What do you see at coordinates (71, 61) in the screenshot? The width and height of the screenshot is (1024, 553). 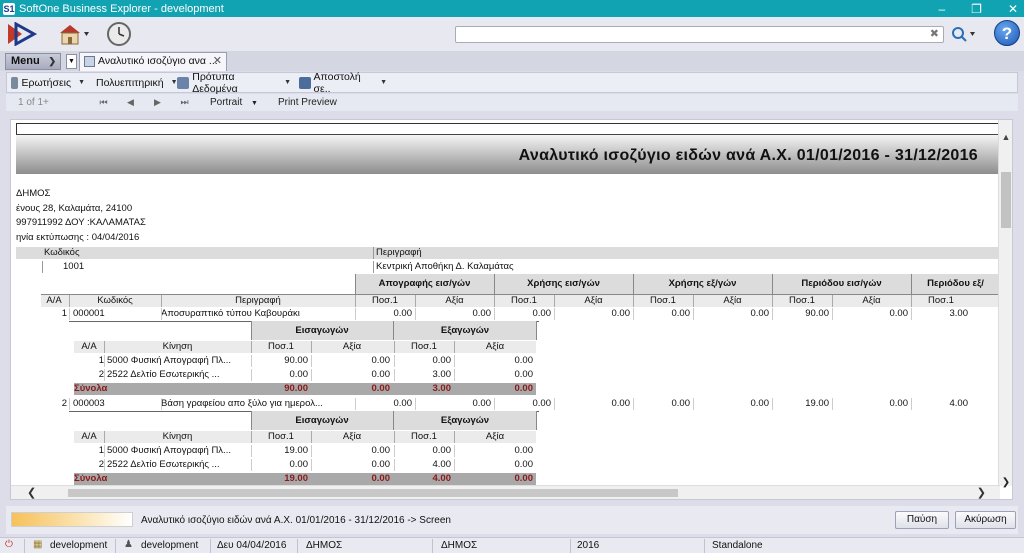 I see `tabs-dropdown-icon: ▼` at bounding box center [71, 61].